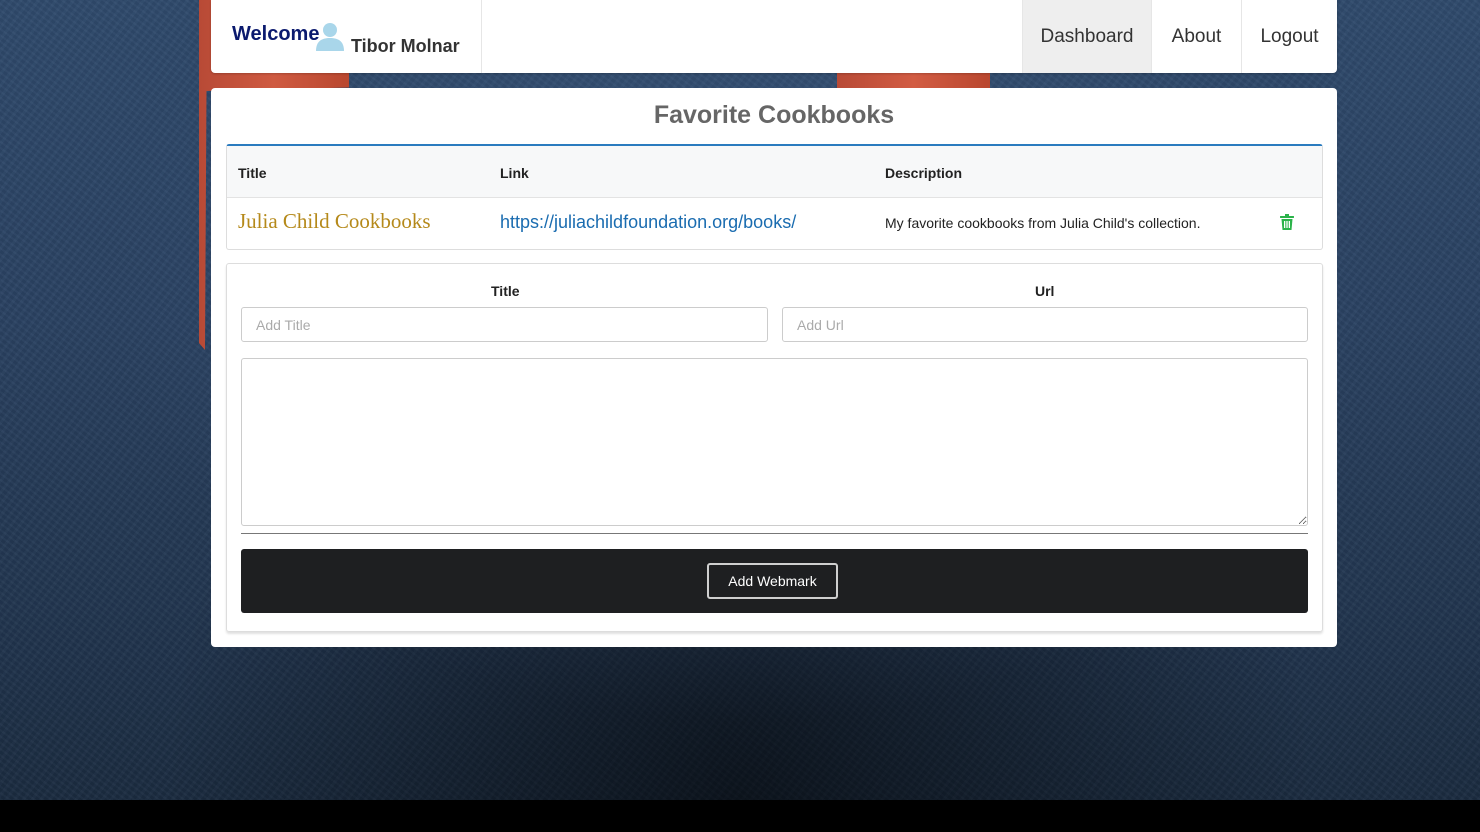 The height and width of the screenshot is (832, 1480). I want to click on column-header-link: Link, so click(514, 173).